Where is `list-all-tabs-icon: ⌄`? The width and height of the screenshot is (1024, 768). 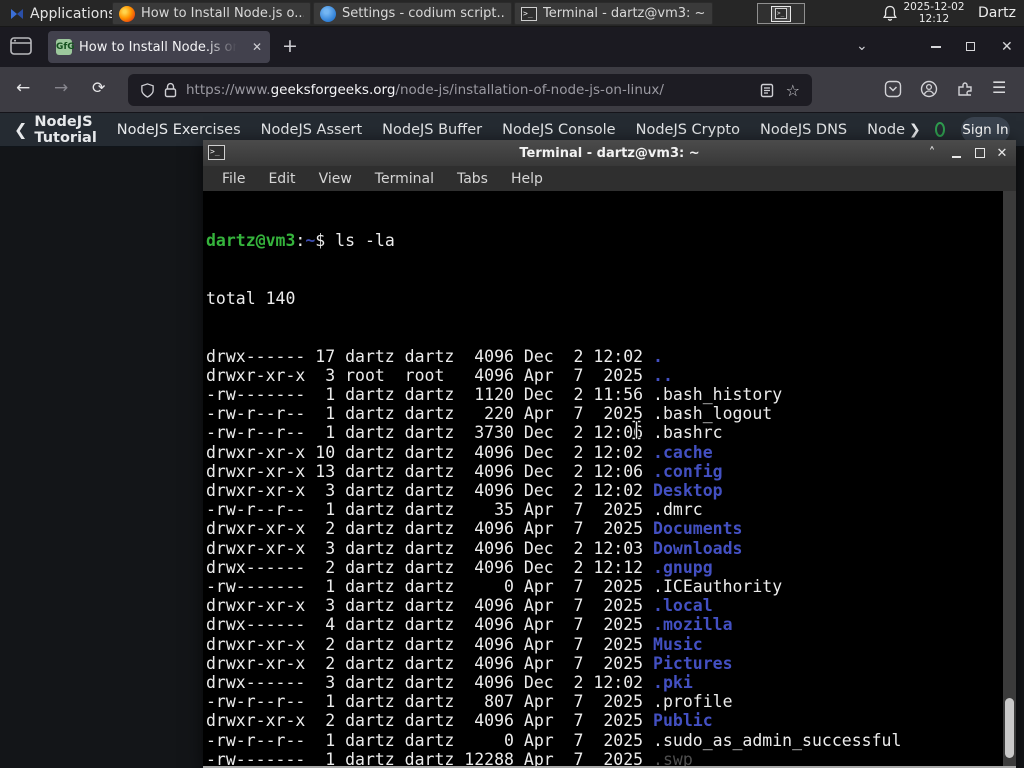 list-all-tabs-icon: ⌄ is located at coordinates (862, 46).